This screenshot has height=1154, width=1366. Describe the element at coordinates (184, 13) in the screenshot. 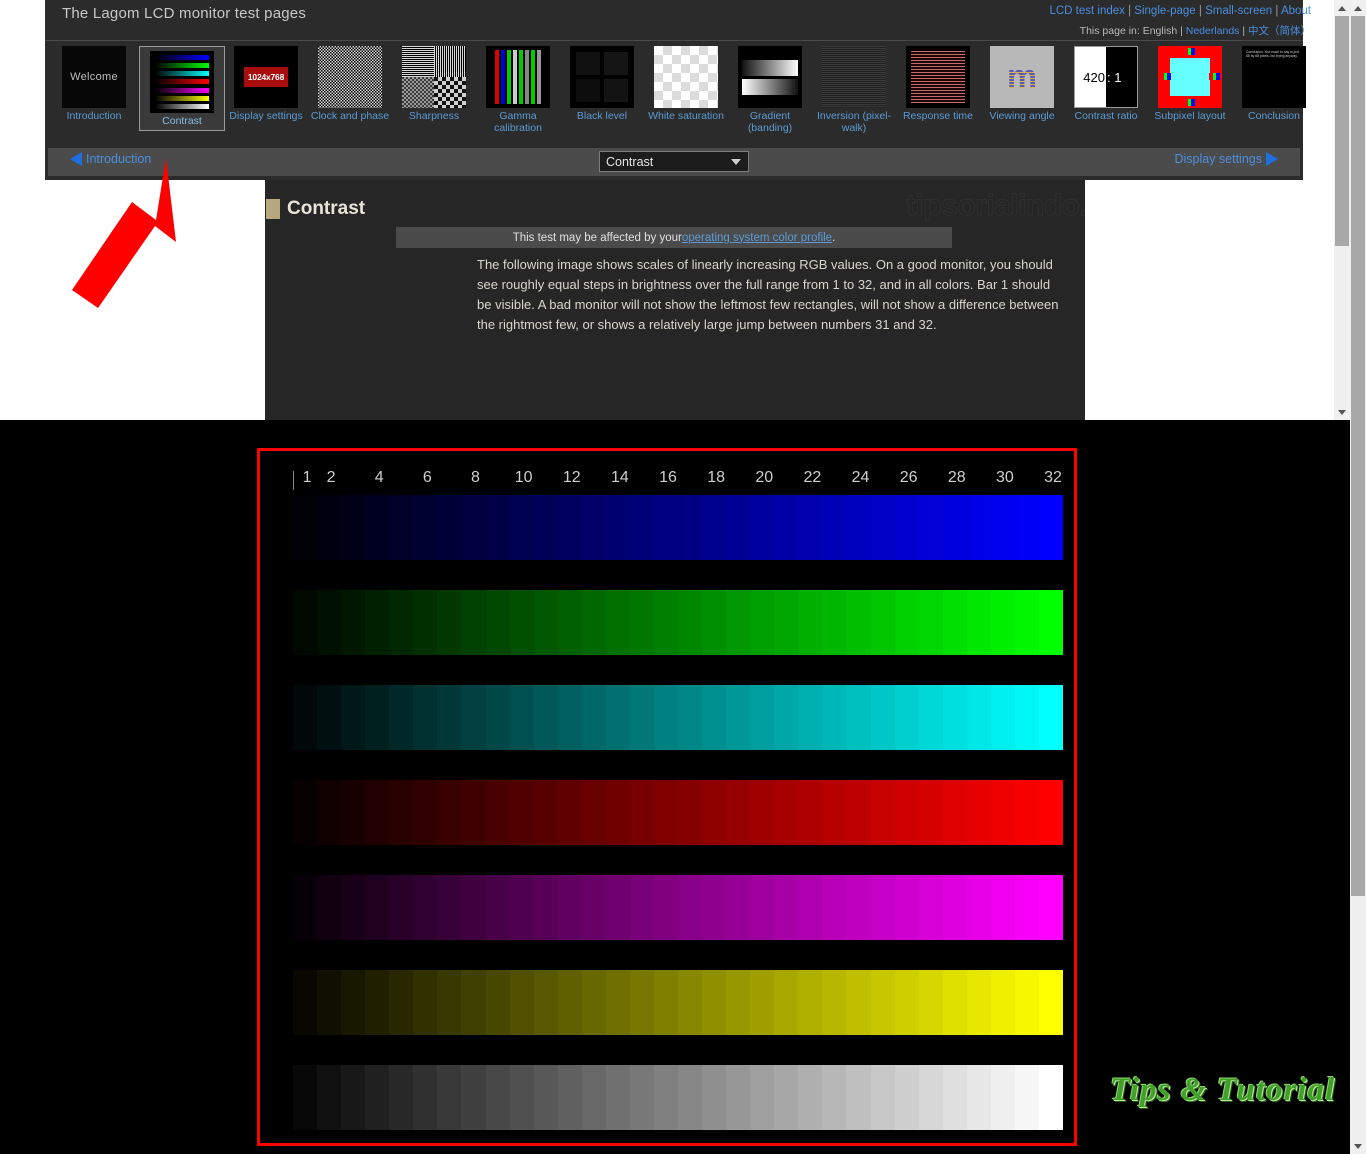

I see `site-title: The Lagom LCD monitor test pages` at that location.